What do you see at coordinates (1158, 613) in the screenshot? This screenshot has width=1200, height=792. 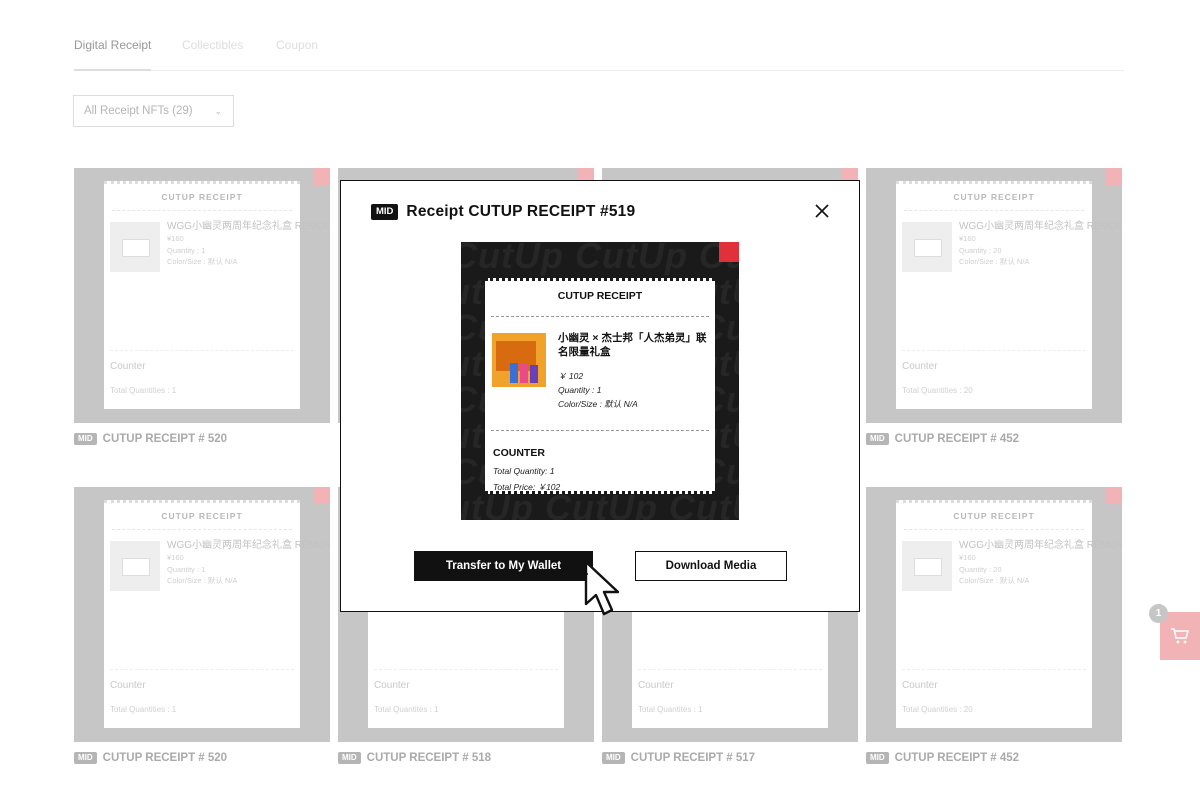 I see `cart-count-badge: 1` at bounding box center [1158, 613].